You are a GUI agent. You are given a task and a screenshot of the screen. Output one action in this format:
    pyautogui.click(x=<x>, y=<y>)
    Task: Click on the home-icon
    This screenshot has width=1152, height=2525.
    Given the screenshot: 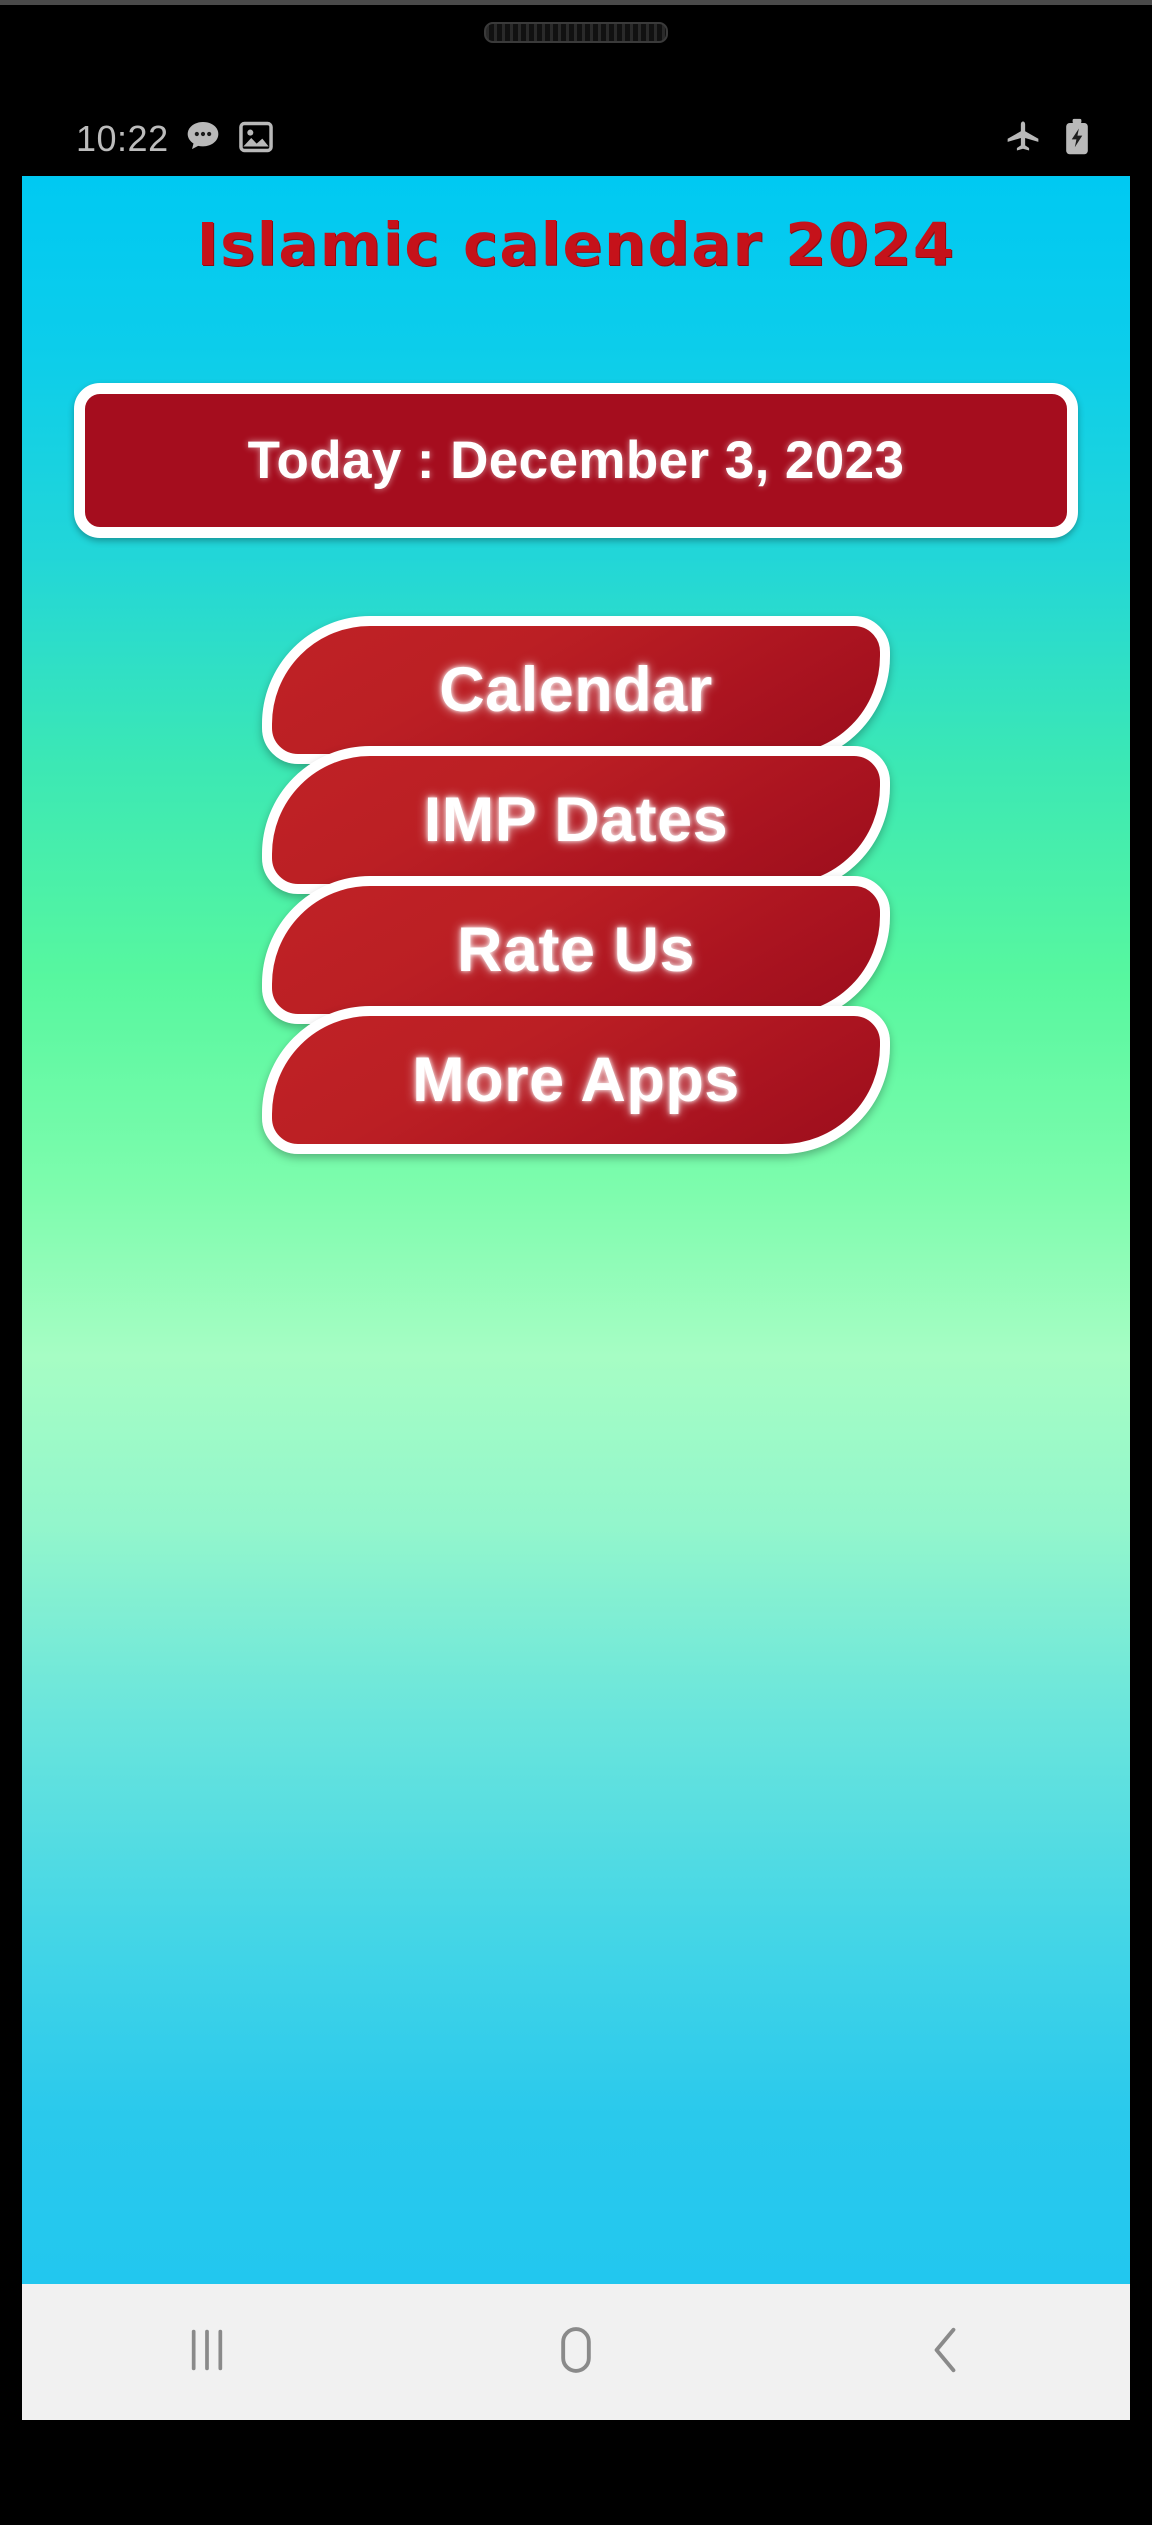 What is the action you would take?
    pyautogui.click(x=576, y=2352)
    